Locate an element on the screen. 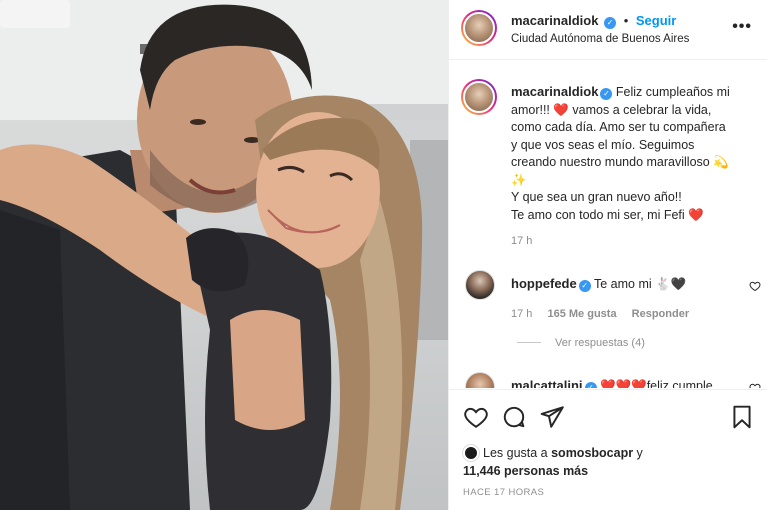 The height and width of the screenshot is (510, 767). view-replies-button: Ver respuestas (4) is located at coordinates (581, 343).